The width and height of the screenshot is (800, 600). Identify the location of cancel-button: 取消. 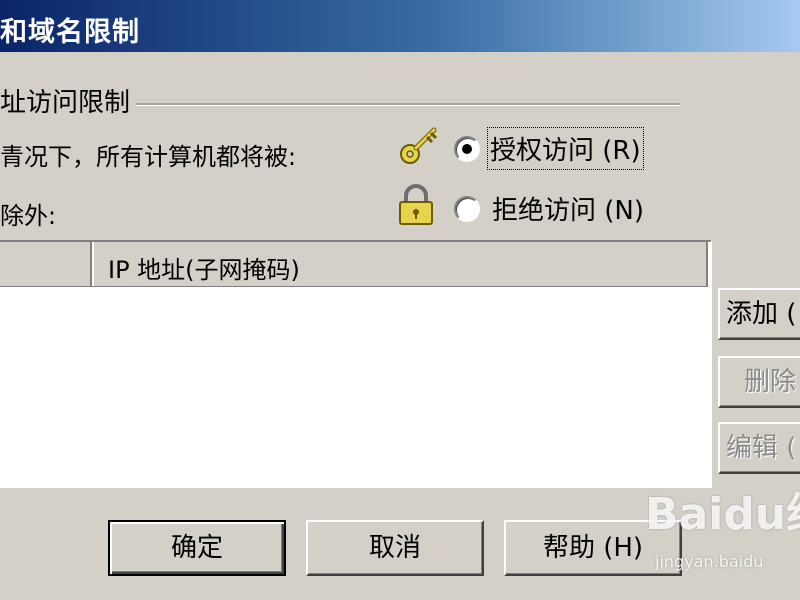
(395, 548).